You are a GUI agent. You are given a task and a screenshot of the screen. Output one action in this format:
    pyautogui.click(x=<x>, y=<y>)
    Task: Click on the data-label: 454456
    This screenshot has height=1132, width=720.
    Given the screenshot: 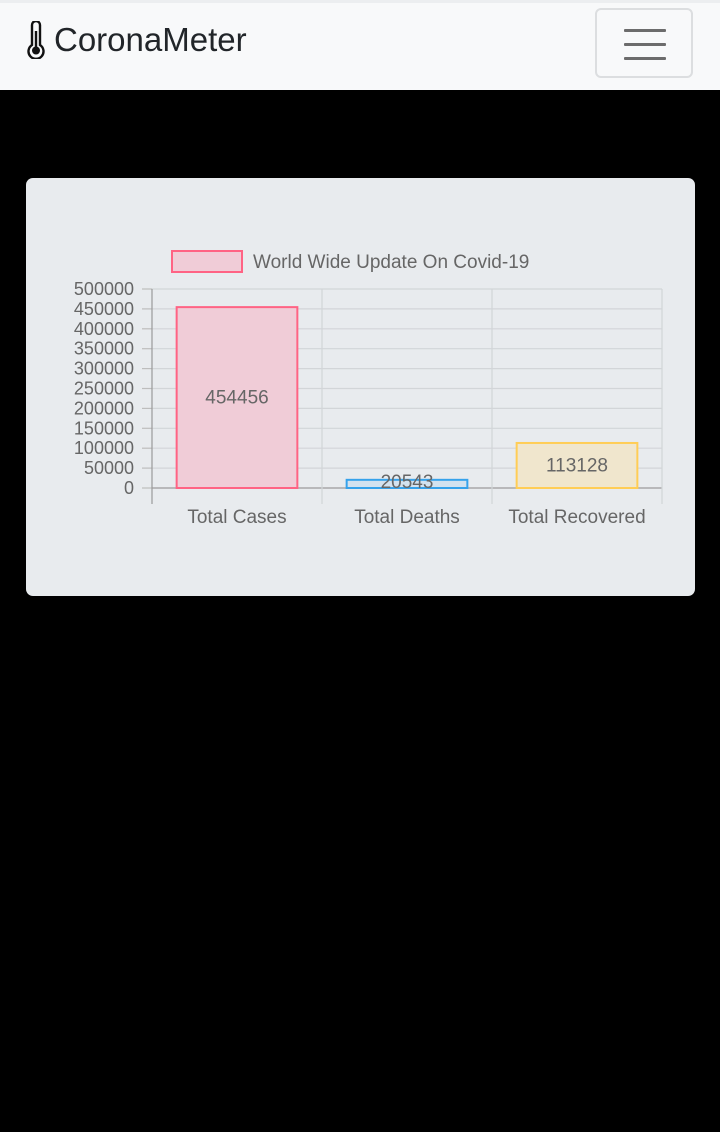 What is the action you would take?
    pyautogui.click(x=236, y=398)
    